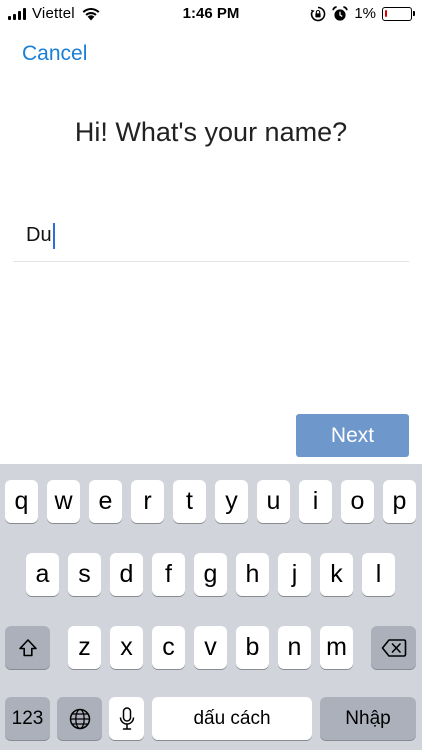  Describe the element at coordinates (399, 501) in the screenshot. I see `key-p: p` at that location.